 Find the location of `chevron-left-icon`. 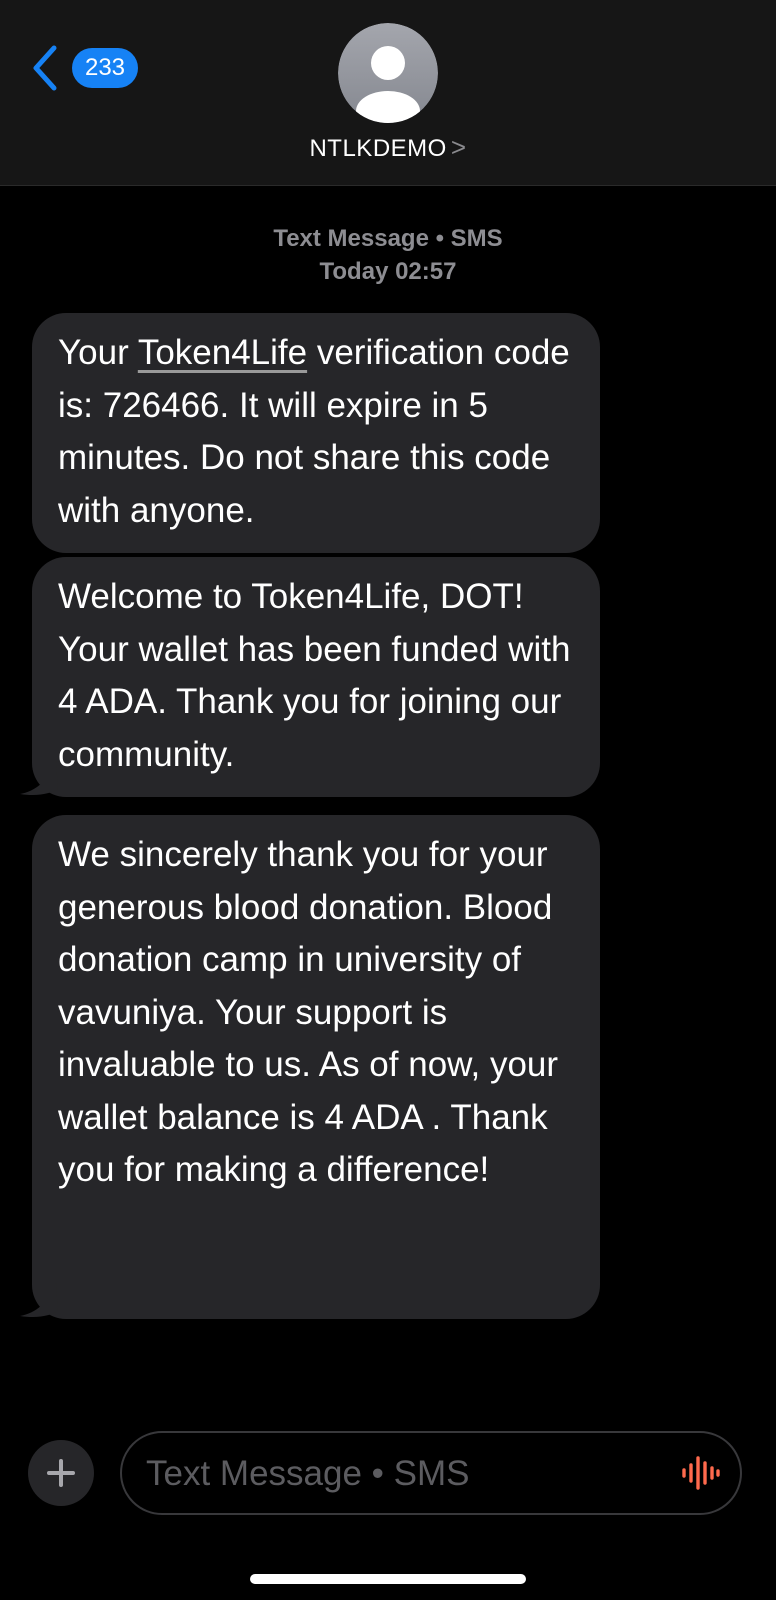

chevron-left-icon is located at coordinates (45, 68).